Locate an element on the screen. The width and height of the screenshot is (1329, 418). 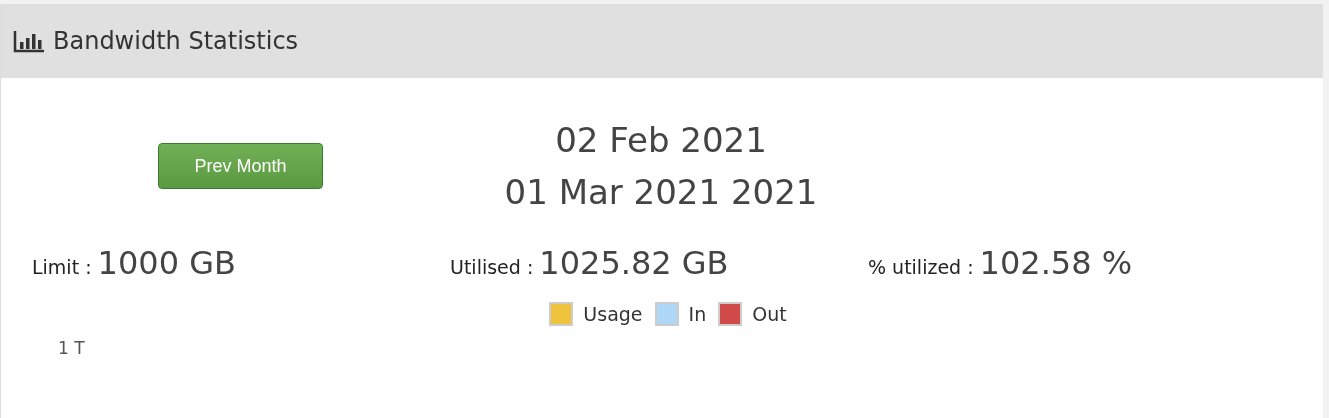
legend-label: Out is located at coordinates (769, 314).